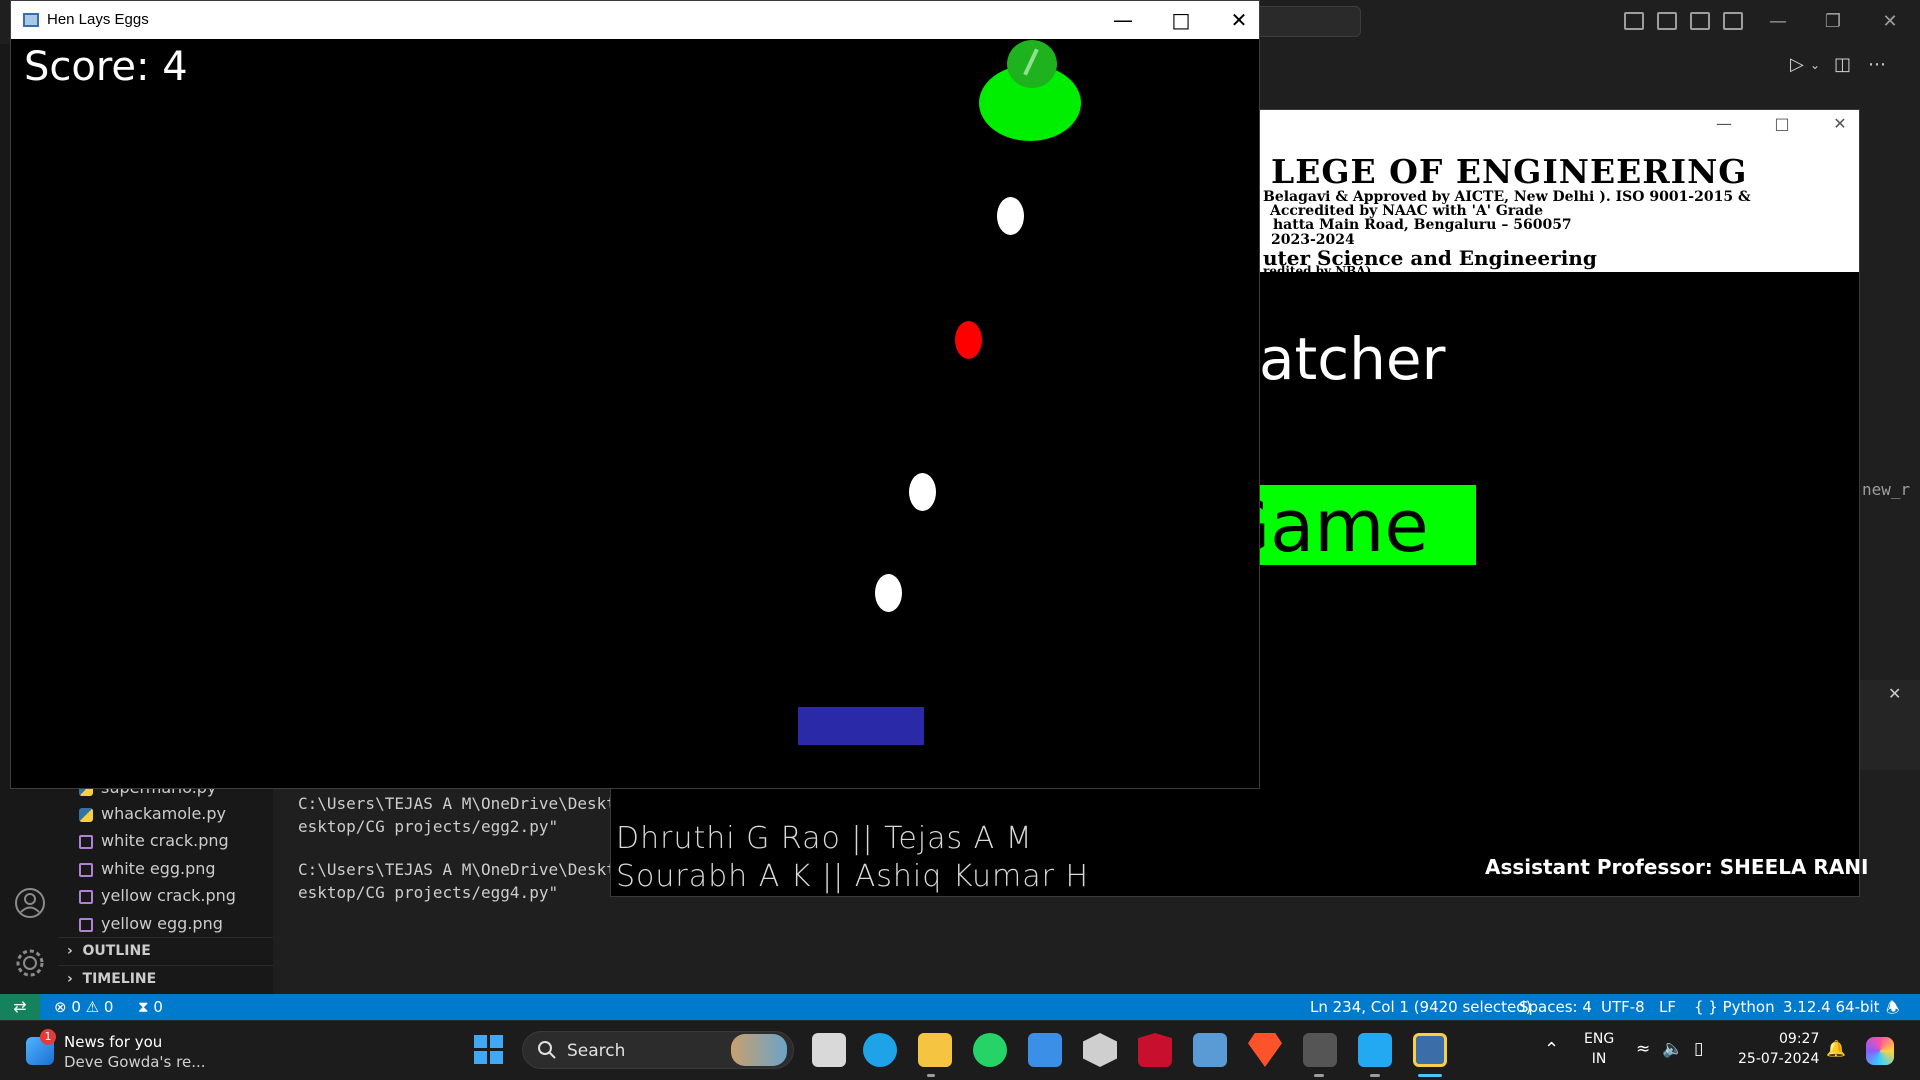 The width and height of the screenshot is (1920, 1080). Describe the element at coordinates (166, 978) in the screenshot. I see `timeline-section: › TIMELINE` at that location.